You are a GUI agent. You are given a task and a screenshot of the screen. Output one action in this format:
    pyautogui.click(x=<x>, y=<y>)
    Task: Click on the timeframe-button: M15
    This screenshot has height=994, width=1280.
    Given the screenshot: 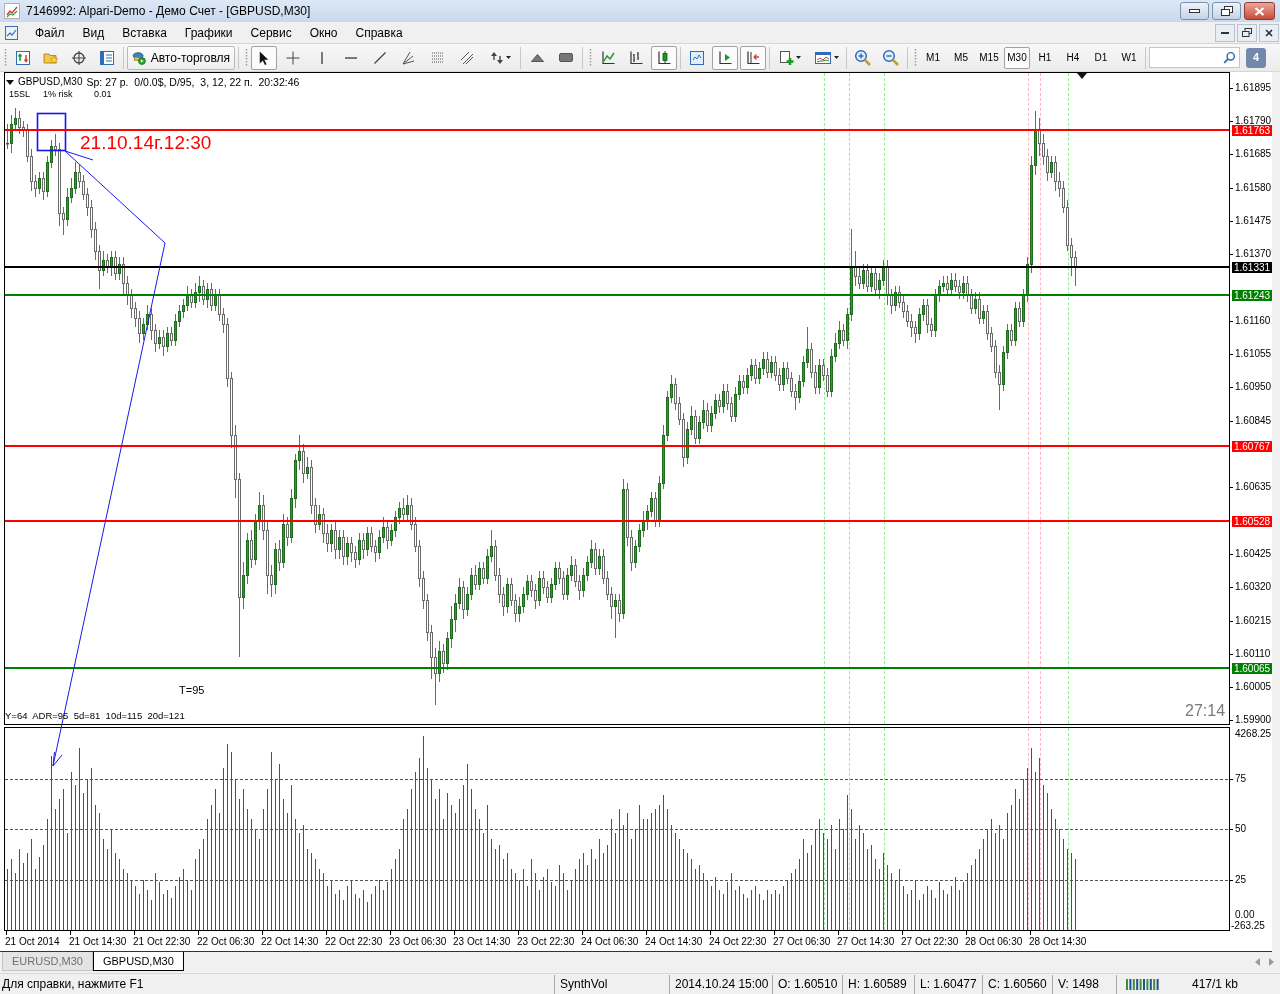 What is the action you would take?
    pyautogui.click(x=989, y=57)
    